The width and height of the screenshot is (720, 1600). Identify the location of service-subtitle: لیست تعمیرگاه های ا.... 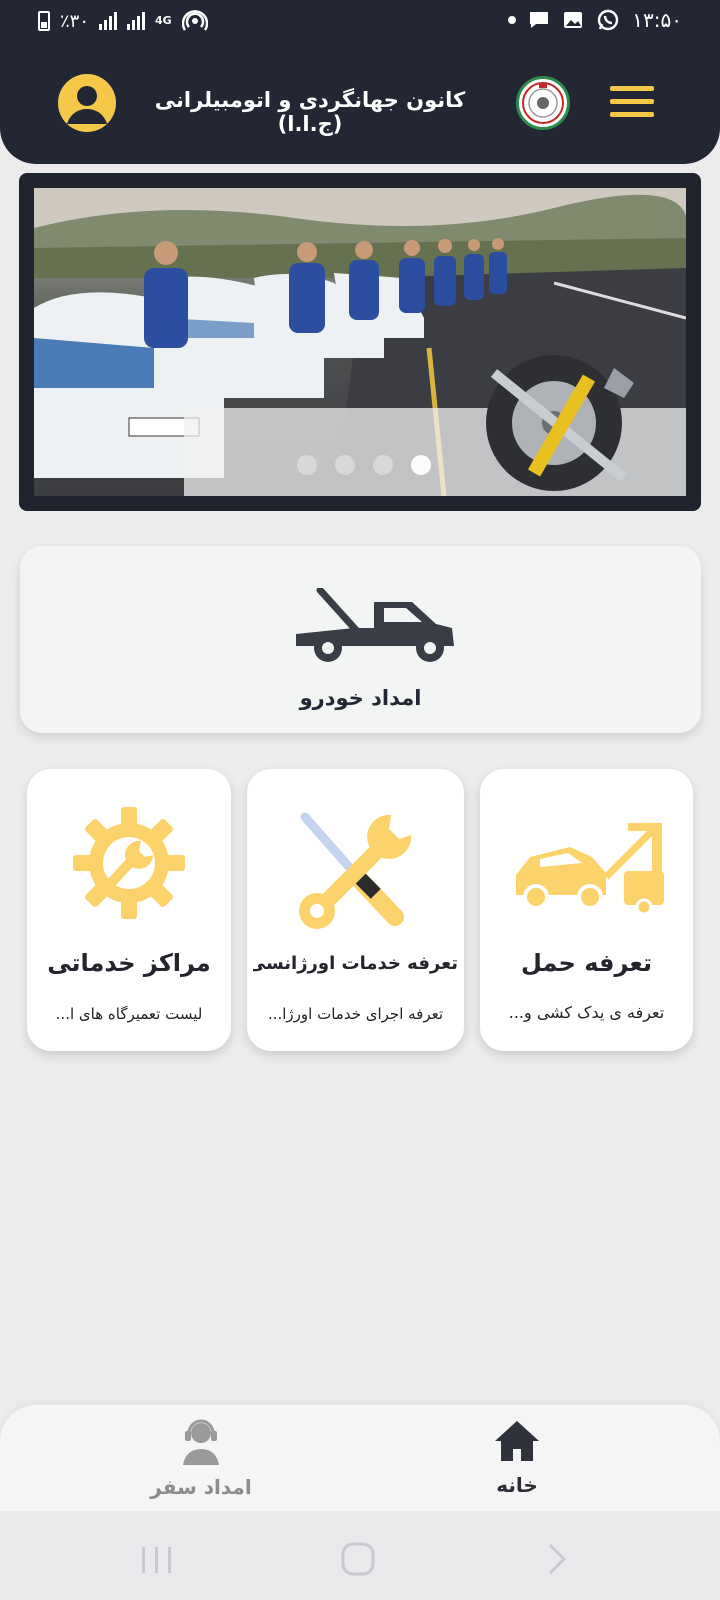
(129, 1014).